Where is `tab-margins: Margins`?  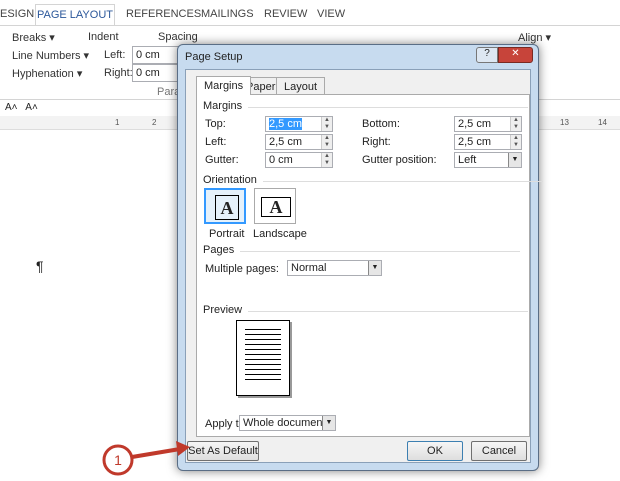
tab-margins: Margins is located at coordinates (224, 85).